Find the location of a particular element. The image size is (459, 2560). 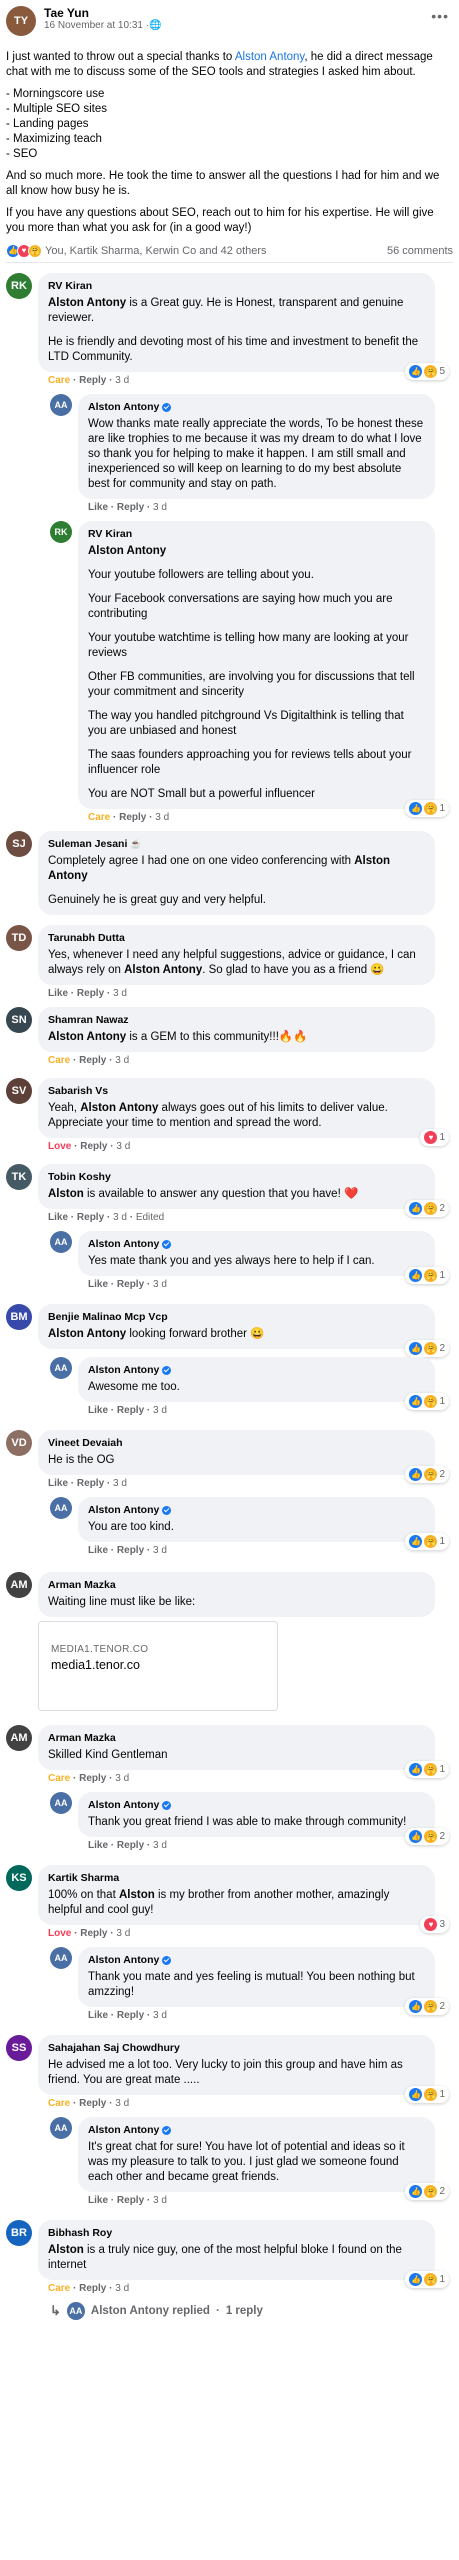

commenter-avatar: SJ is located at coordinates (19, 844).